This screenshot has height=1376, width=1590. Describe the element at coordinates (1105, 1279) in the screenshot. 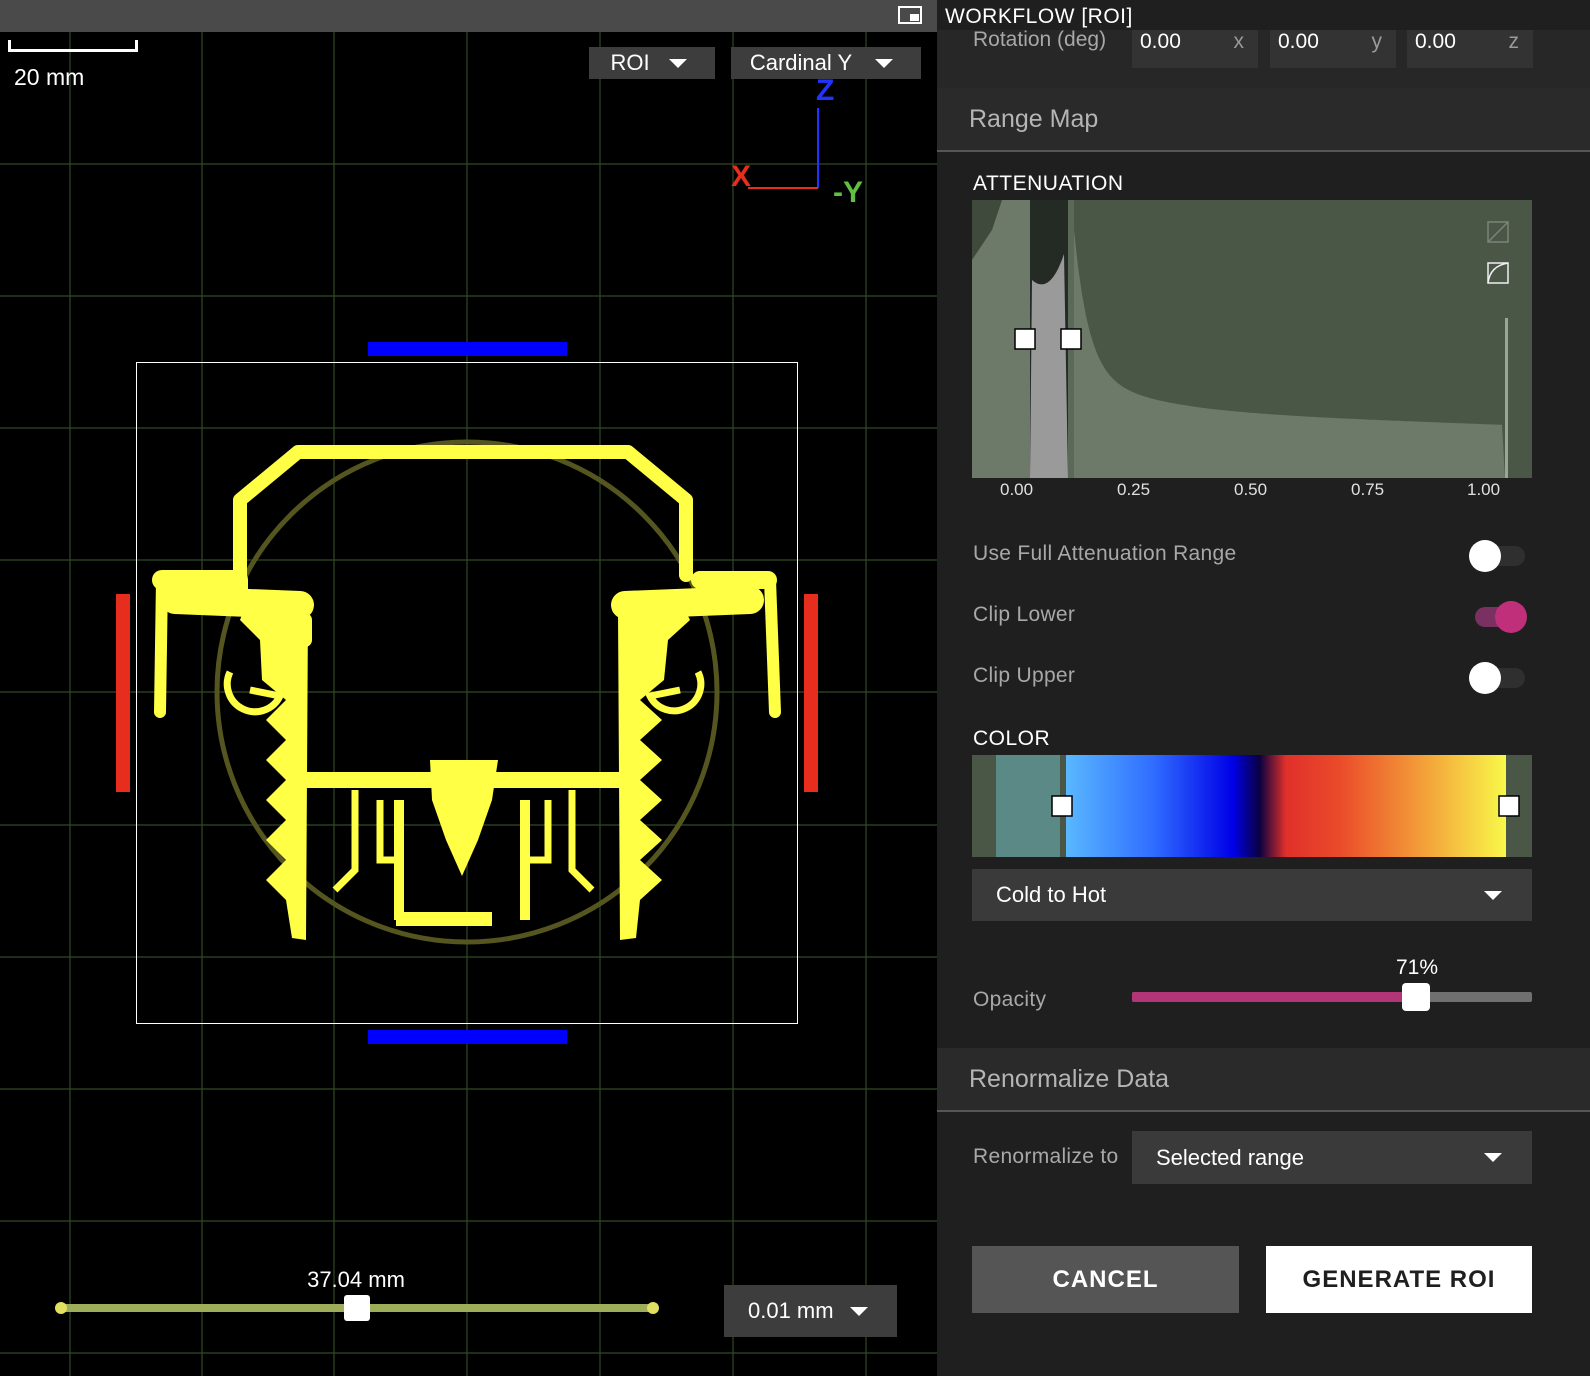

I see `cancel-button: CANCEL` at that location.